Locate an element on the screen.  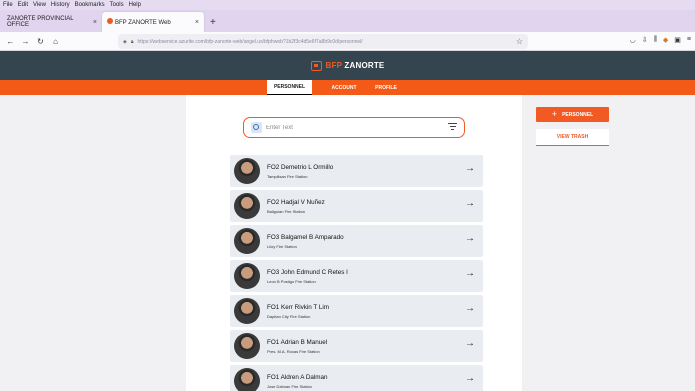
personnel-station: Pres. M.A. Roxas Fire Station is located at coordinates (293, 351).